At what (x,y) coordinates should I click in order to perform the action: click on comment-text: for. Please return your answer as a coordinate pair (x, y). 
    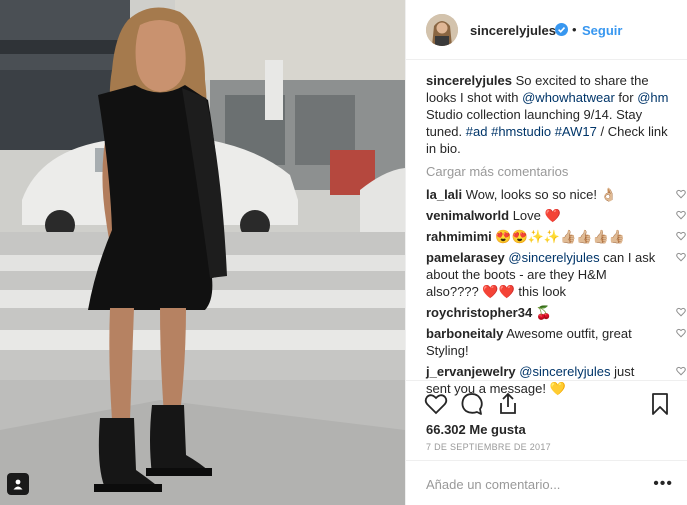
    Looking at the image, I should click on (626, 97).